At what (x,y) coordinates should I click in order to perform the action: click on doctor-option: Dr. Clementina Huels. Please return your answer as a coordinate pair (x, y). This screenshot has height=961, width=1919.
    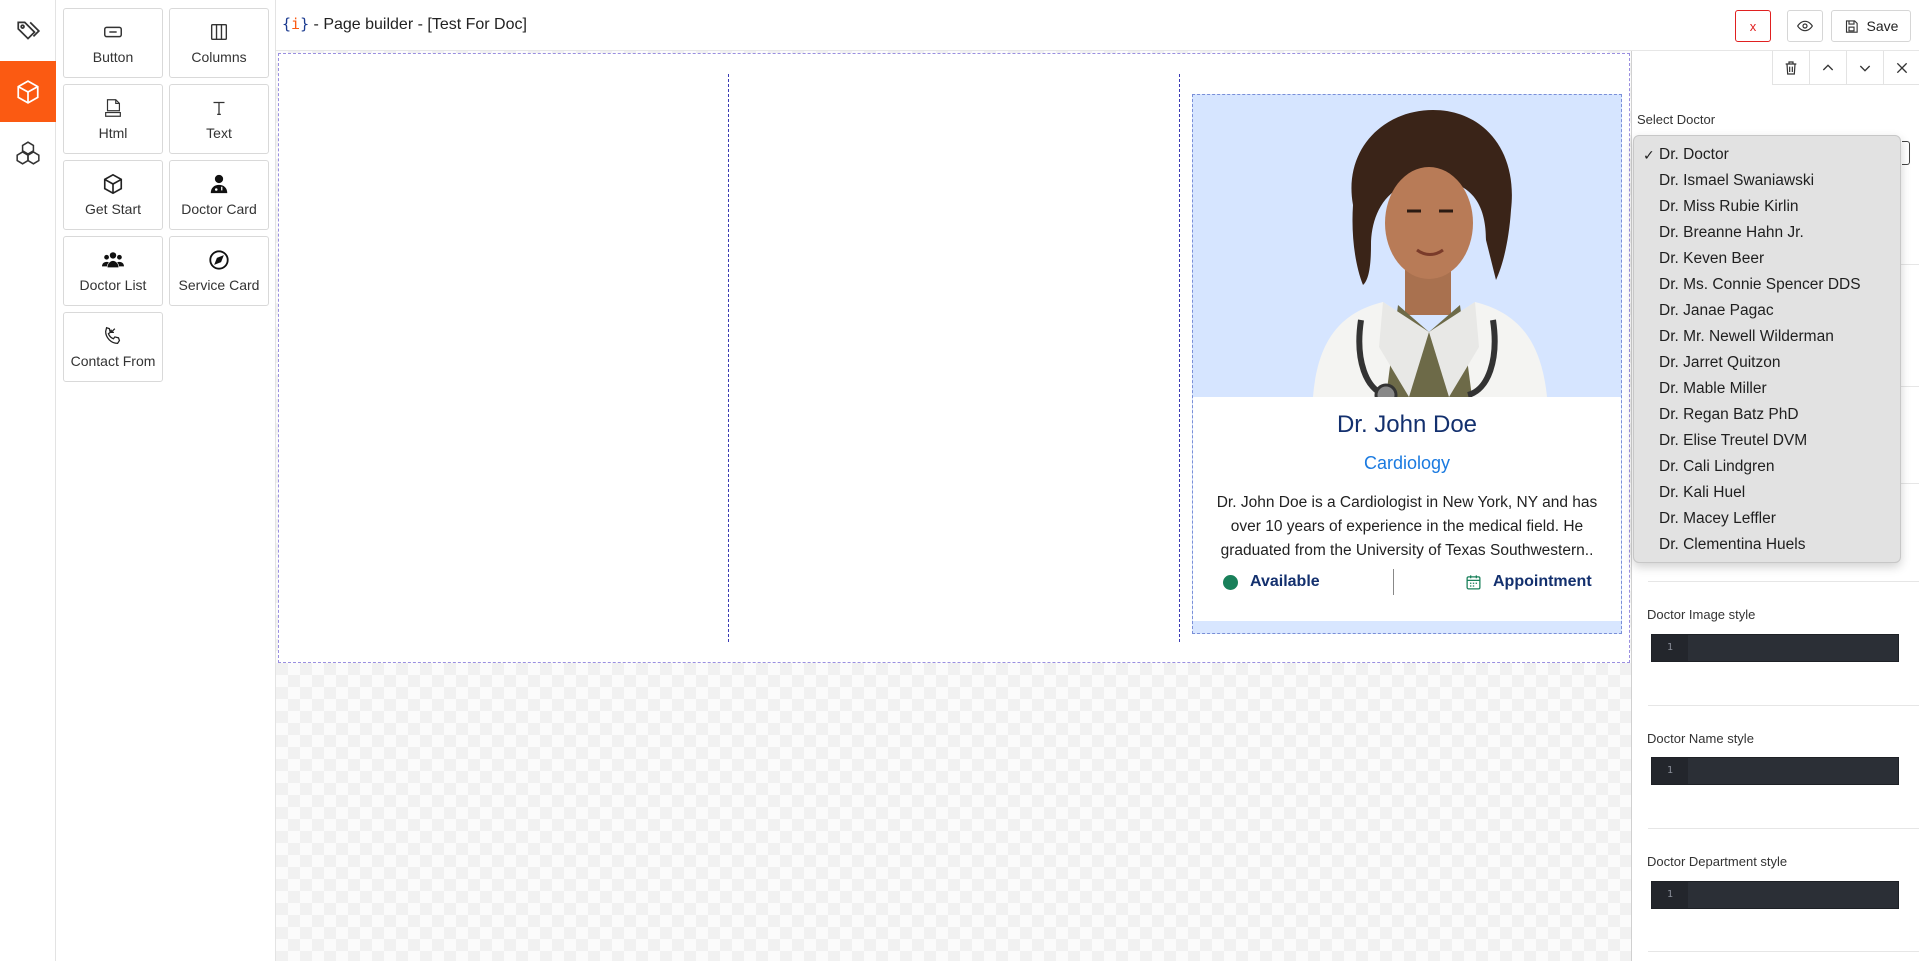
    Looking at the image, I should click on (1767, 545).